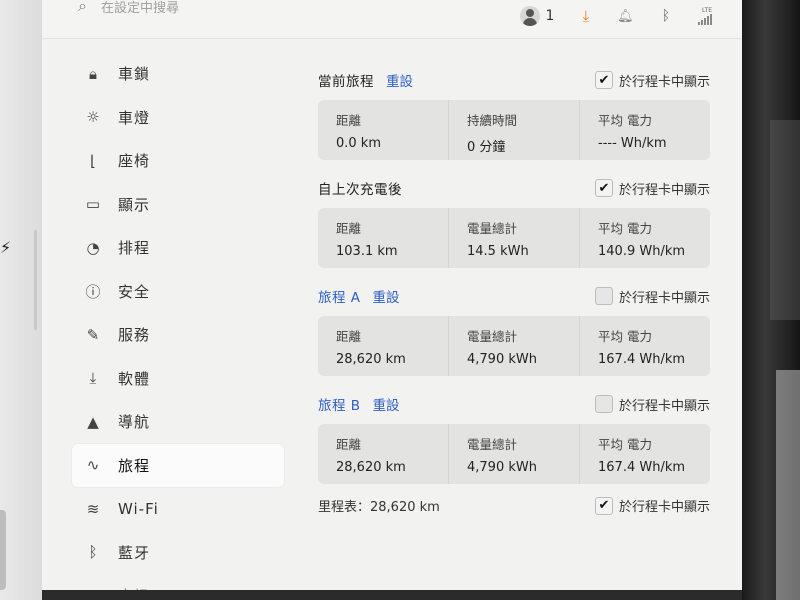 The image size is (800, 600). I want to click on stat-value: ---- Wh/km, so click(632, 143).